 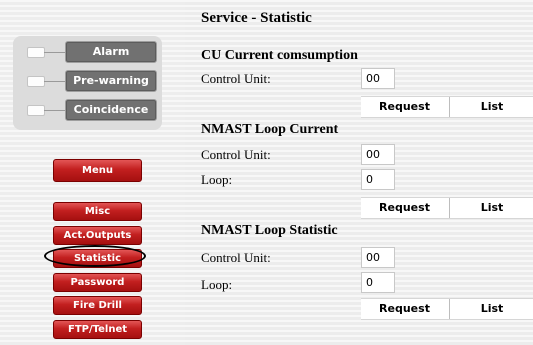 What do you see at coordinates (378, 282) in the screenshot?
I see `nmast-statistic-loop-input` at bounding box center [378, 282].